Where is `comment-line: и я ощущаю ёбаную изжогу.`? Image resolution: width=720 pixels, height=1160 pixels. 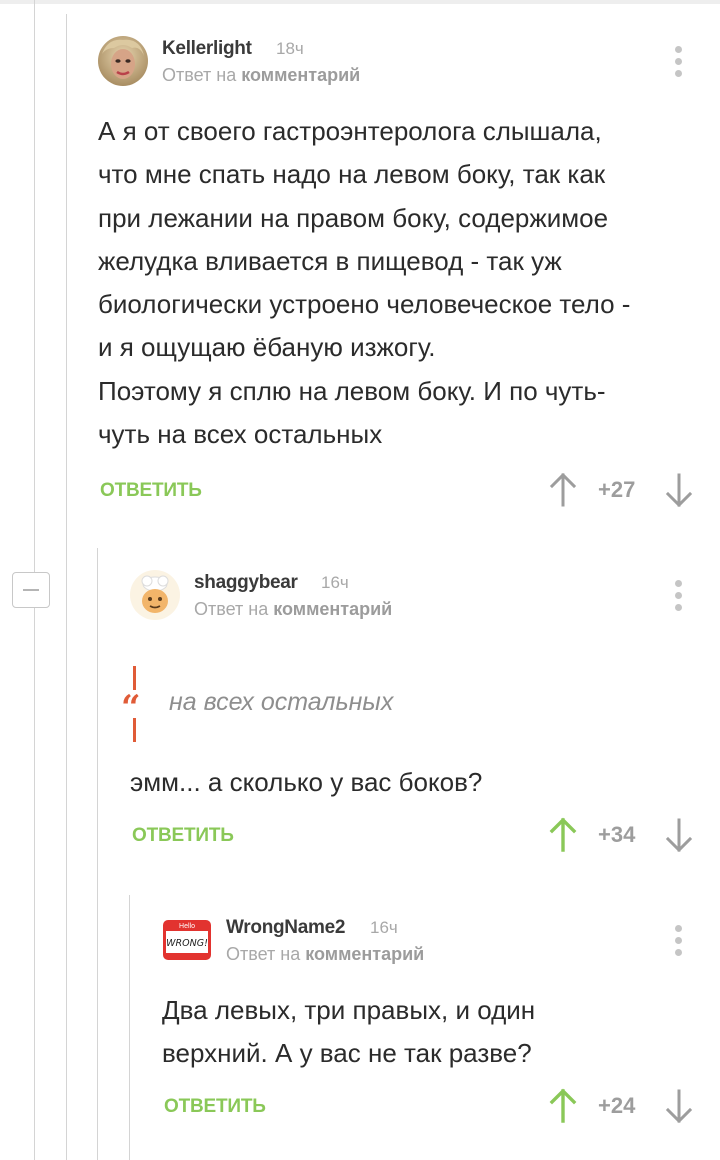
comment-line: и я ощущаю ёбаную изжогу. is located at coordinates (267, 347).